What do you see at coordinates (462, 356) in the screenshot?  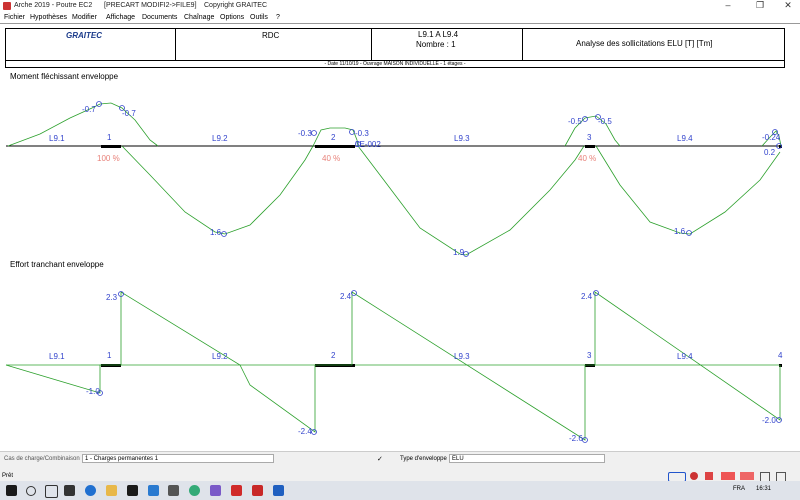 I see `shear-span-label: L9.3` at bounding box center [462, 356].